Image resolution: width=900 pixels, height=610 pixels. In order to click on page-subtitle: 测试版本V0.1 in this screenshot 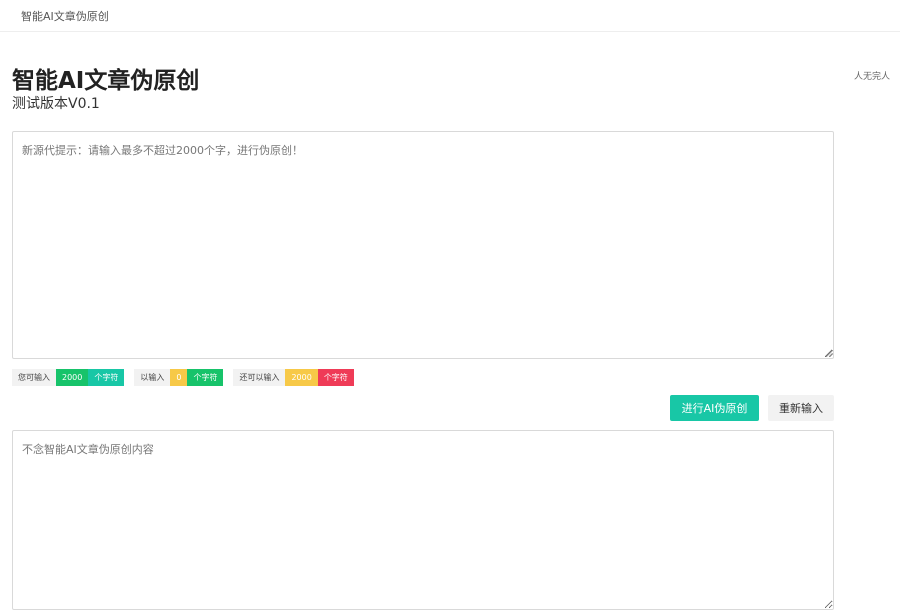, I will do `click(56, 104)`.